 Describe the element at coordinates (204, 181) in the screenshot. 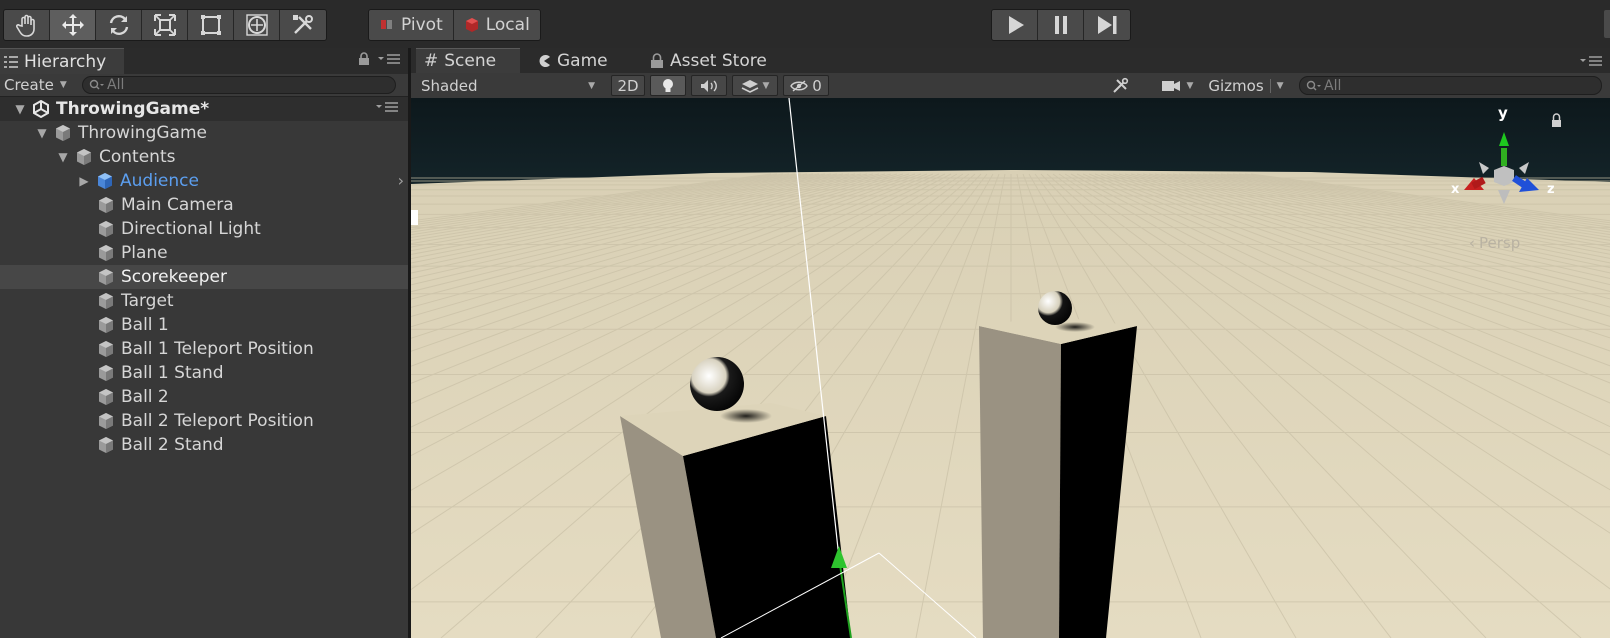

I see `tree-row-audience: ▶ Audience ›` at that location.